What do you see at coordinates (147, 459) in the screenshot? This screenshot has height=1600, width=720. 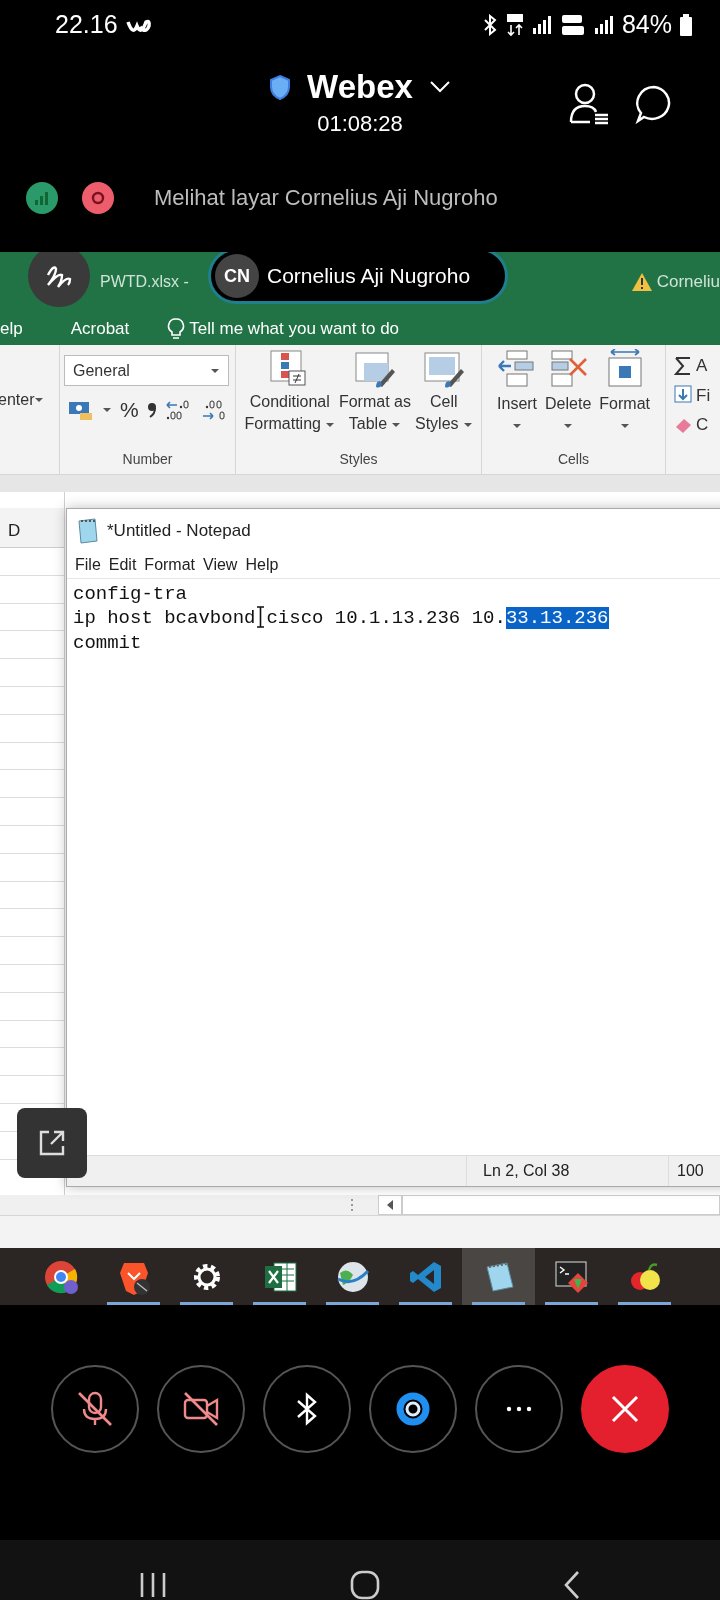 I see `group-label: Number` at bounding box center [147, 459].